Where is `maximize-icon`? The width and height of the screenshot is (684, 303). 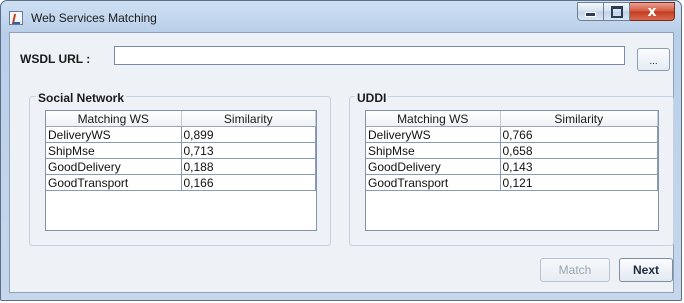 maximize-icon is located at coordinates (616, 11).